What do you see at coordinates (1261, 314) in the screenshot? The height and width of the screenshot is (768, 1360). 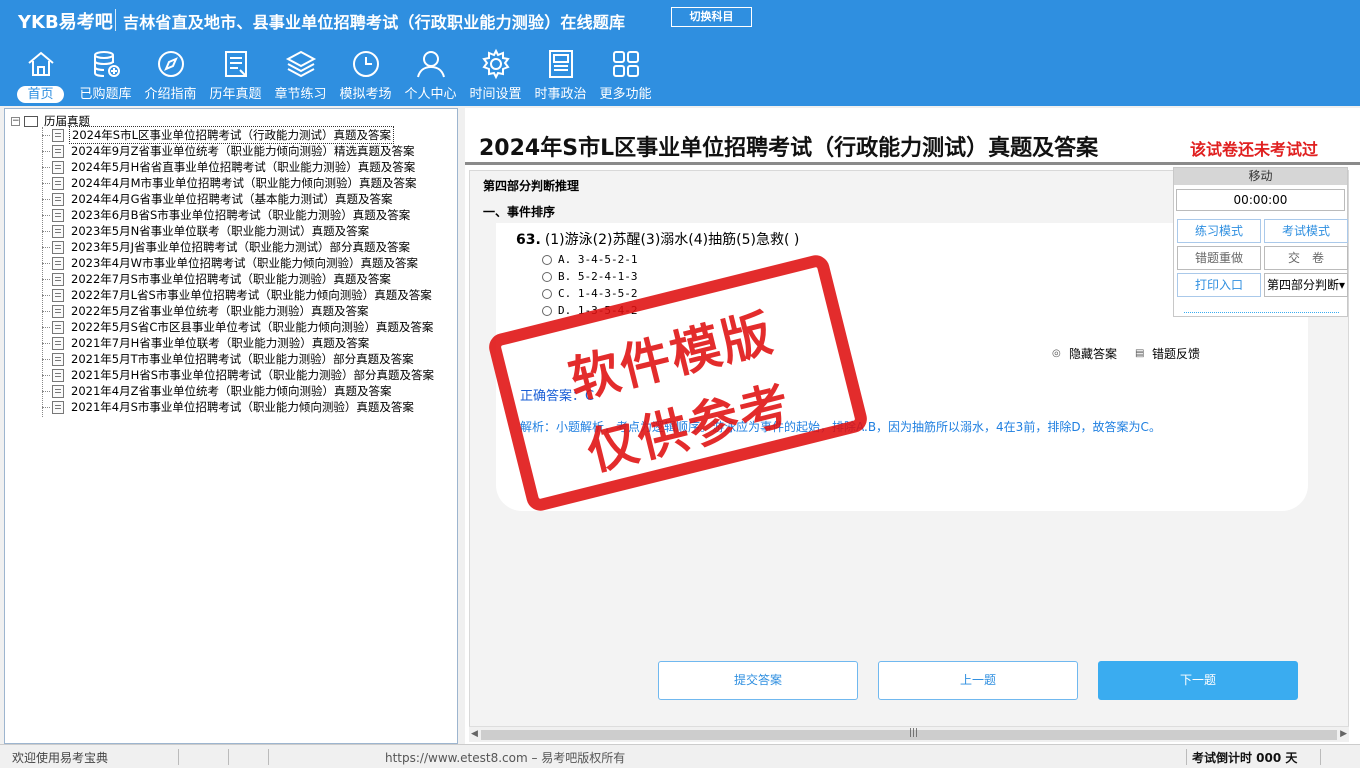 I see `panel-scrollbar` at bounding box center [1261, 314].